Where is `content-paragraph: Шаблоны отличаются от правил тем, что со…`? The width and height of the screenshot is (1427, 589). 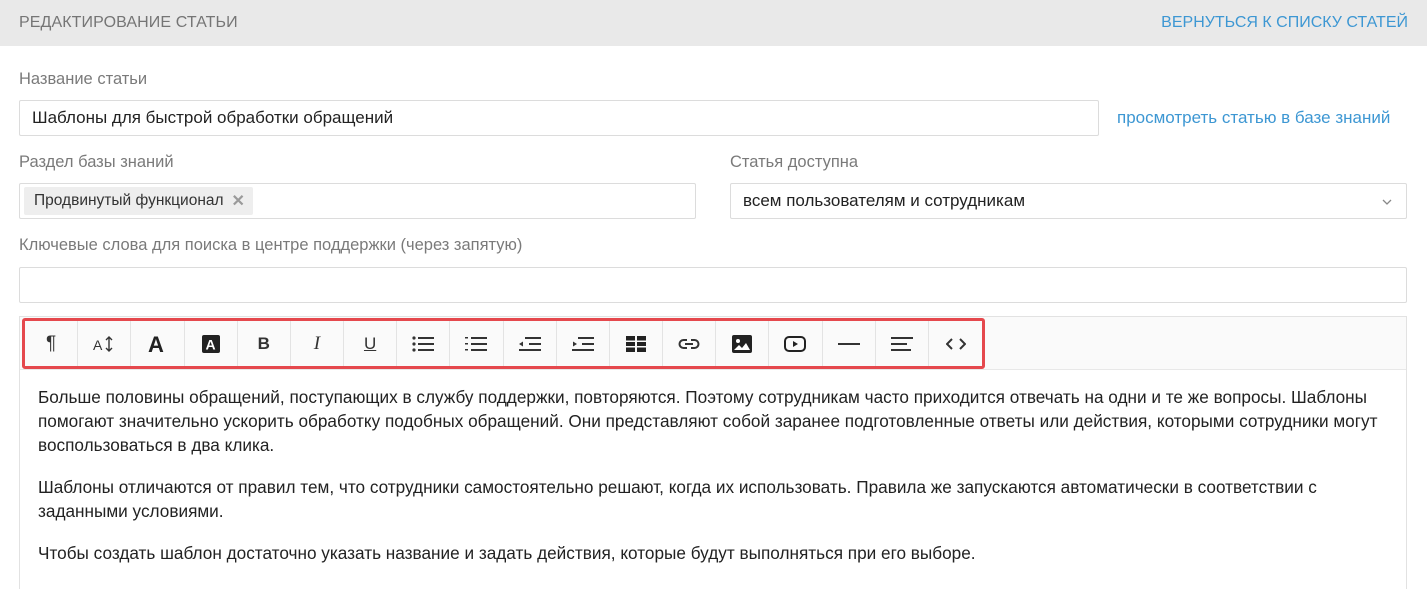 content-paragraph: Шаблоны отличаются от правил тем, что со… is located at coordinates (677, 499).